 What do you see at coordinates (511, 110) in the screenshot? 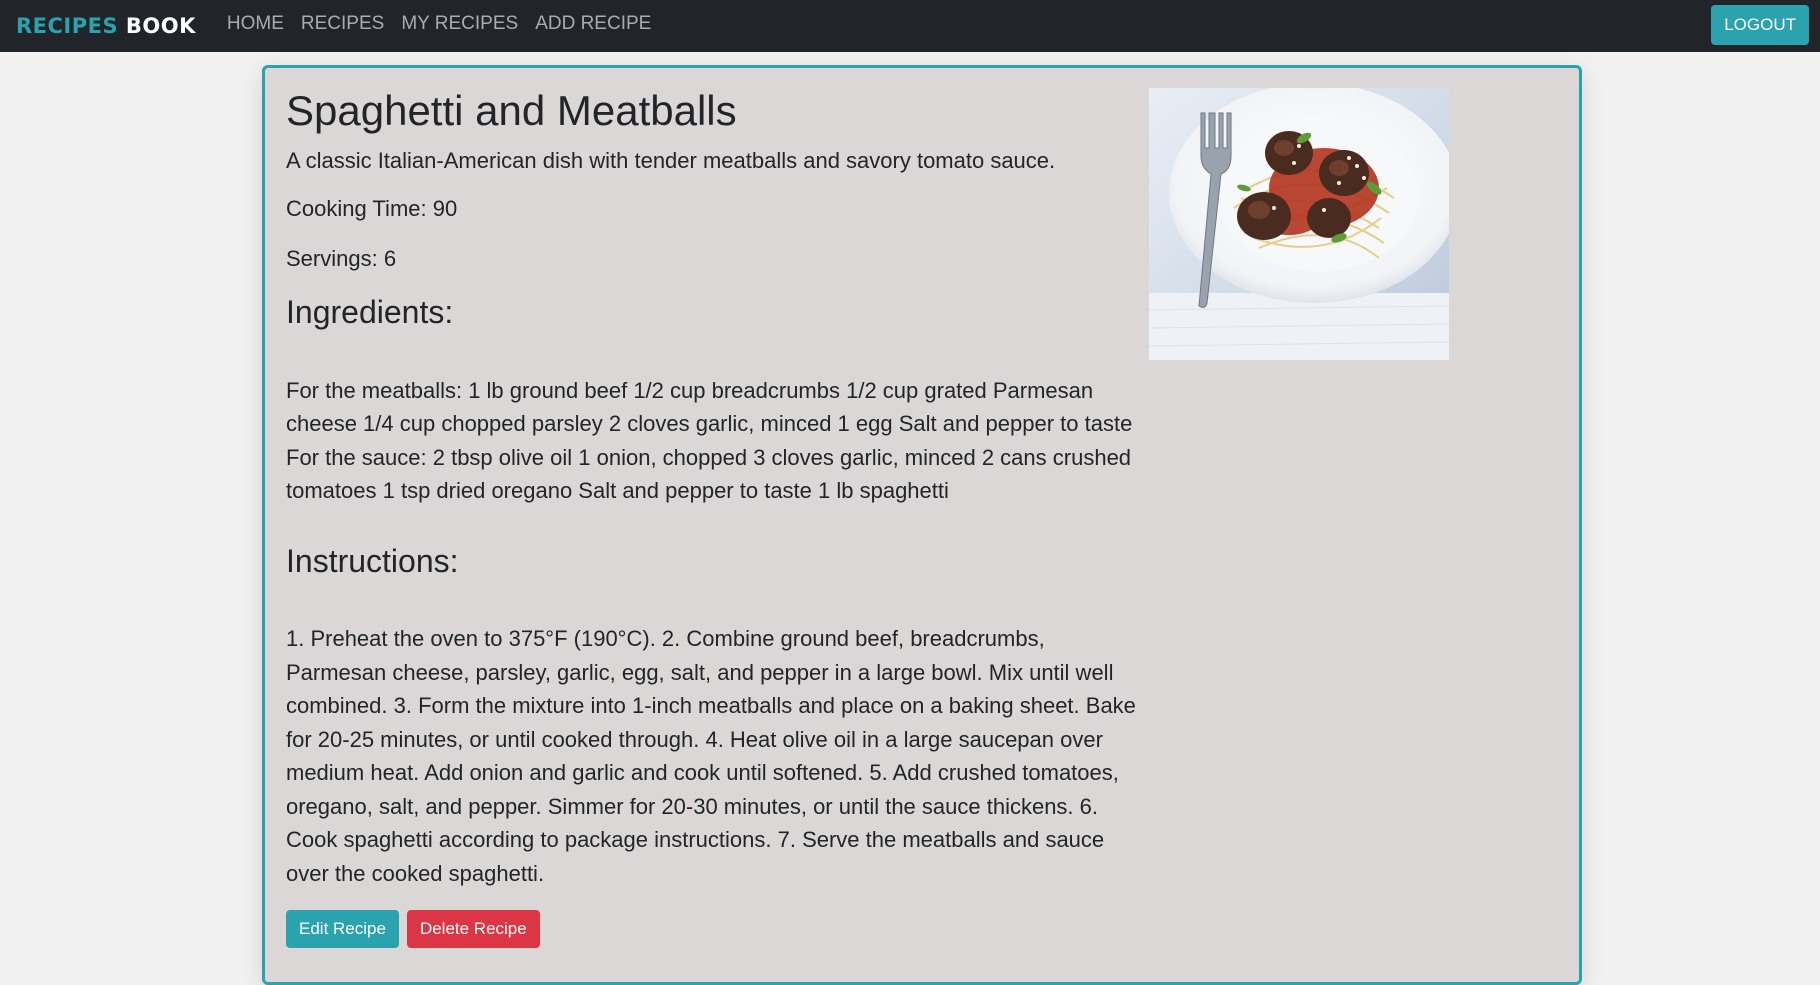
I see `recipe-title: Spaghetti and Meatballs` at bounding box center [511, 110].